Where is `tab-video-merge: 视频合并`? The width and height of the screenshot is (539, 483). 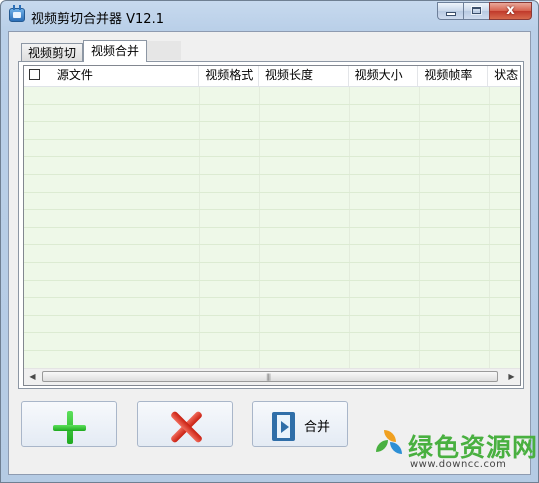
tab-video-merge: 视频合并 is located at coordinates (115, 51).